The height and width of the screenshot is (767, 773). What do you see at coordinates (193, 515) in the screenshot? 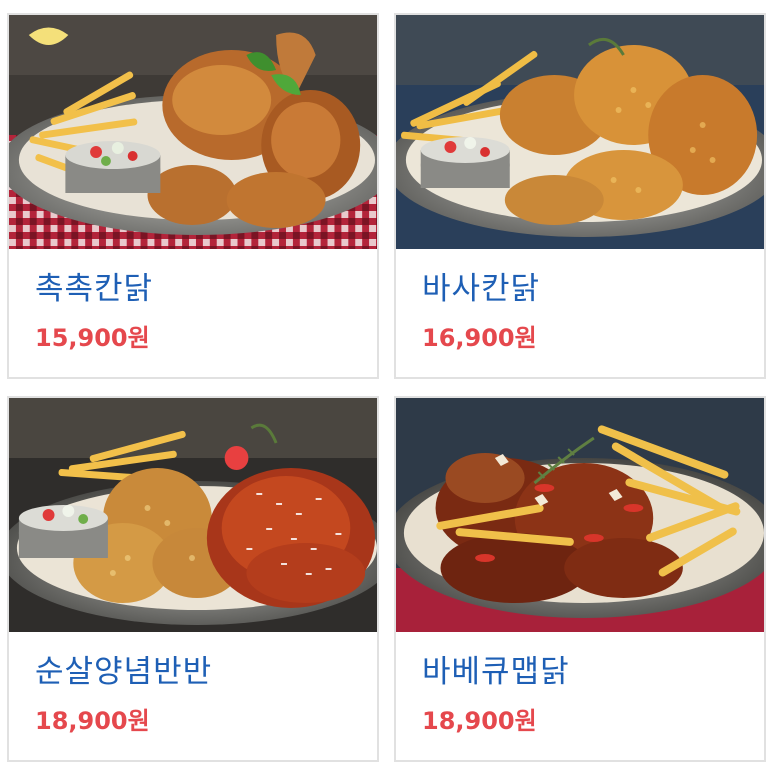
I see `half-half-boneless-chicken-photo` at bounding box center [193, 515].